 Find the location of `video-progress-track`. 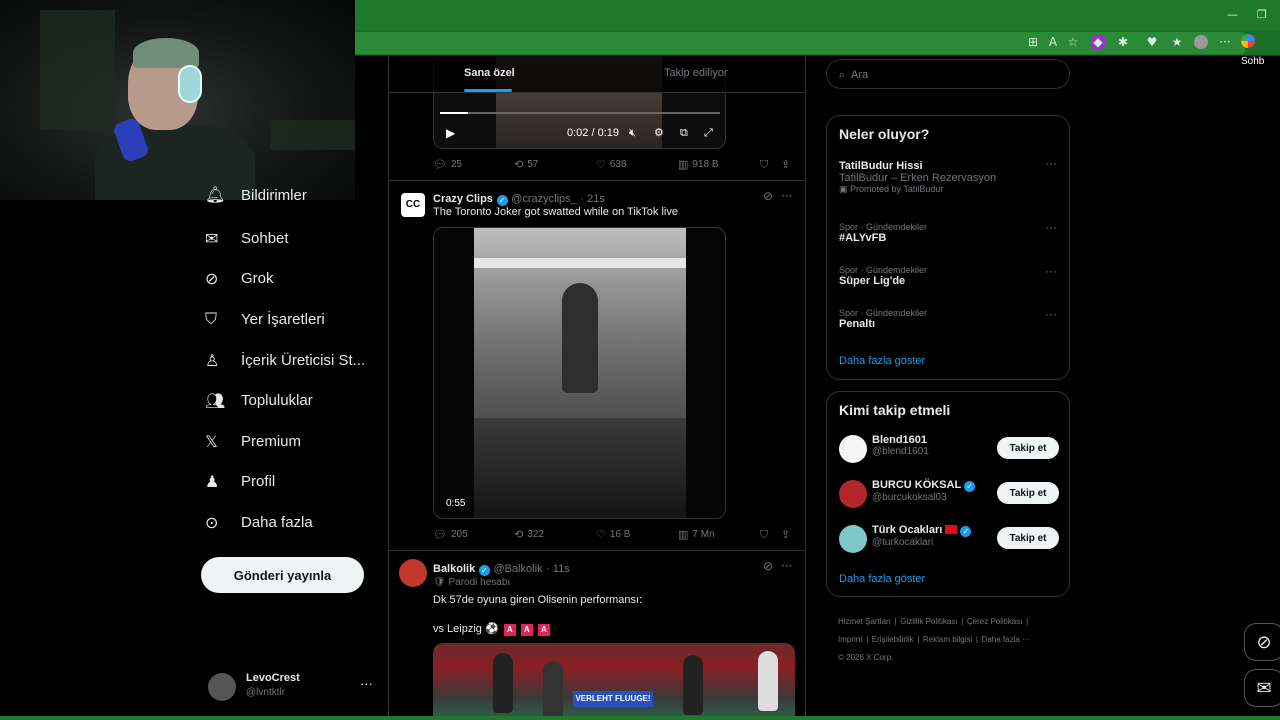

video-progress-track is located at coordinates (580, 113).